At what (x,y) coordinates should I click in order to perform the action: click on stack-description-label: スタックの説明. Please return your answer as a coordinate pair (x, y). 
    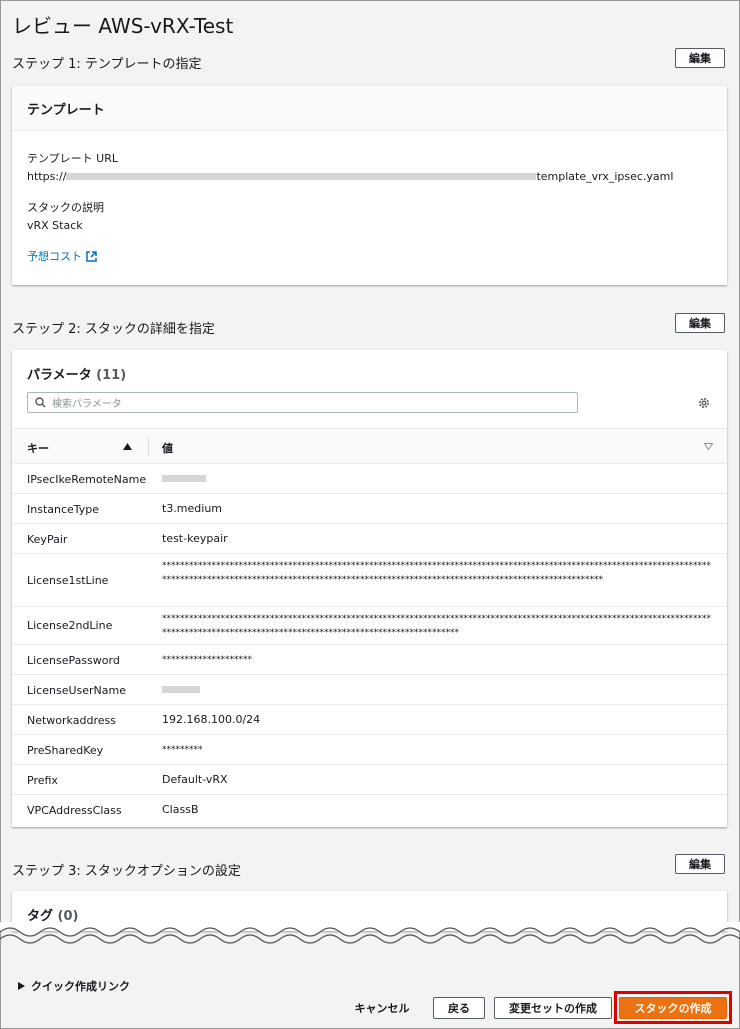
    Looking at the image, I should click on (65, 207).